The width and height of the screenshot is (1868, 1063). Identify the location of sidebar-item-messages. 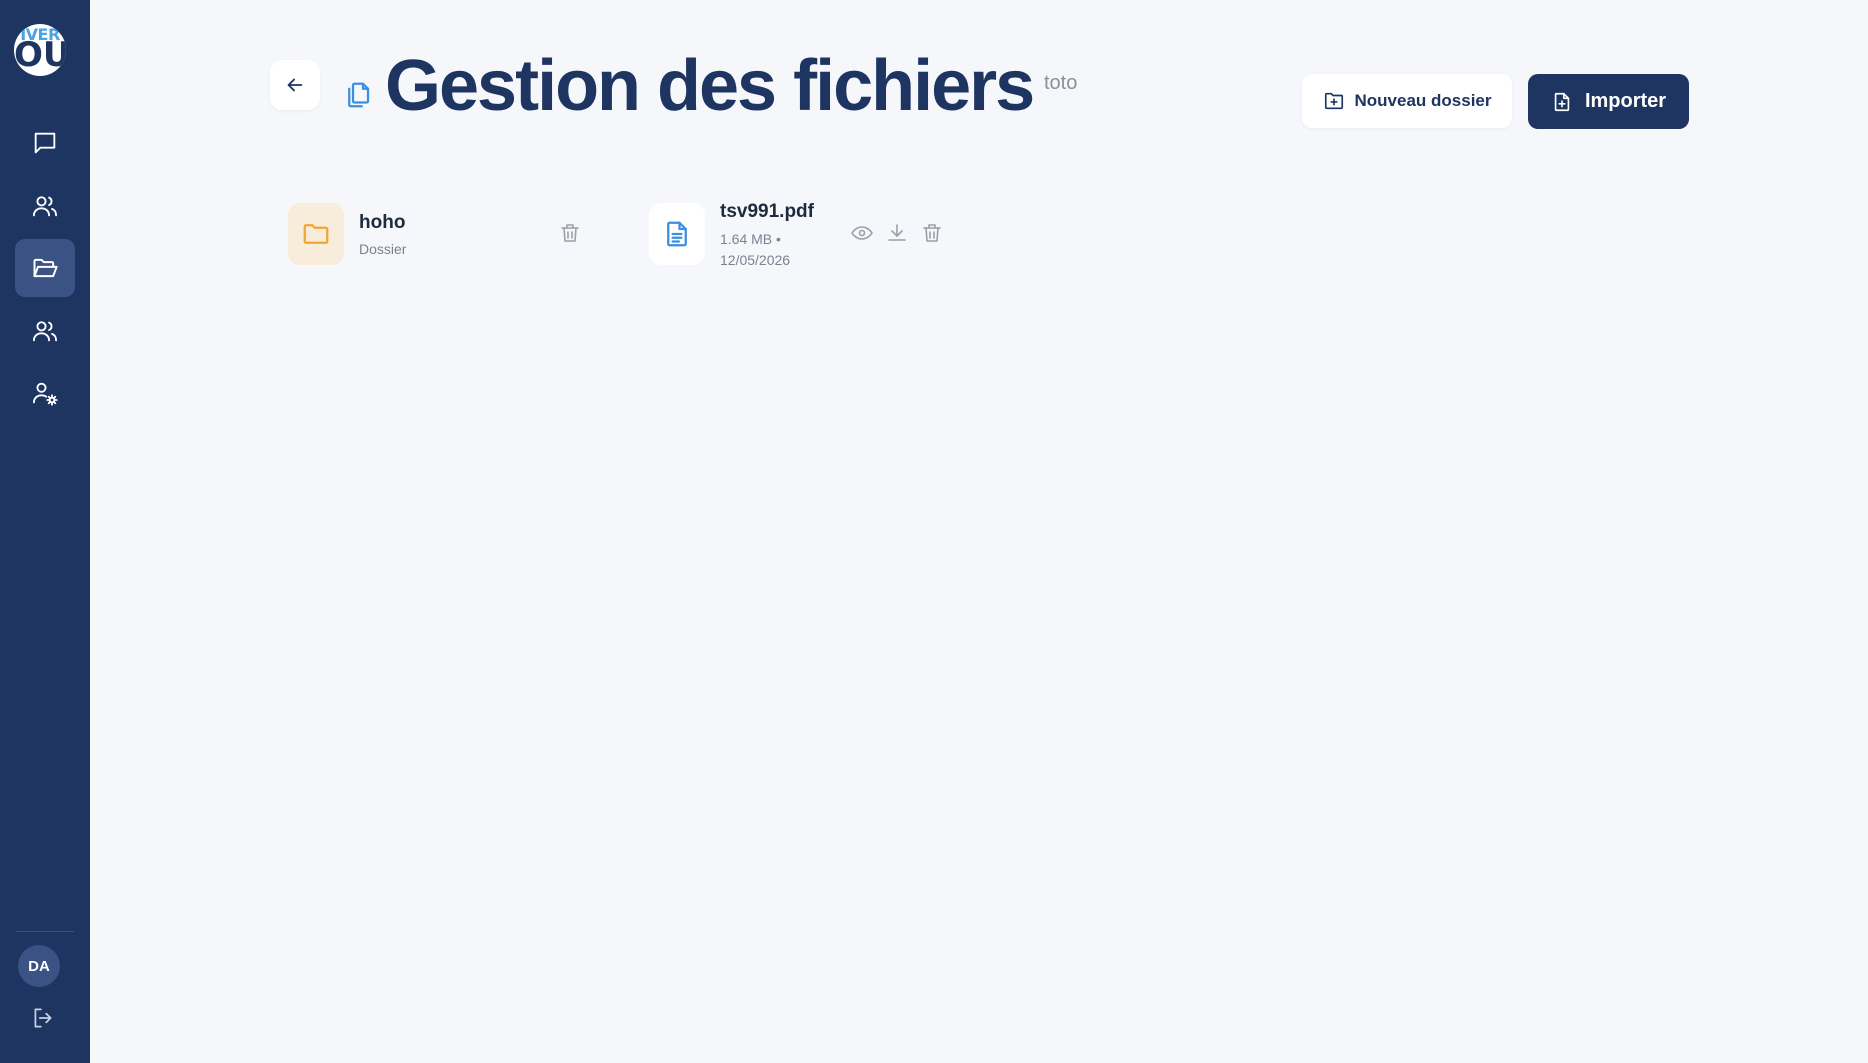
(45, 143).